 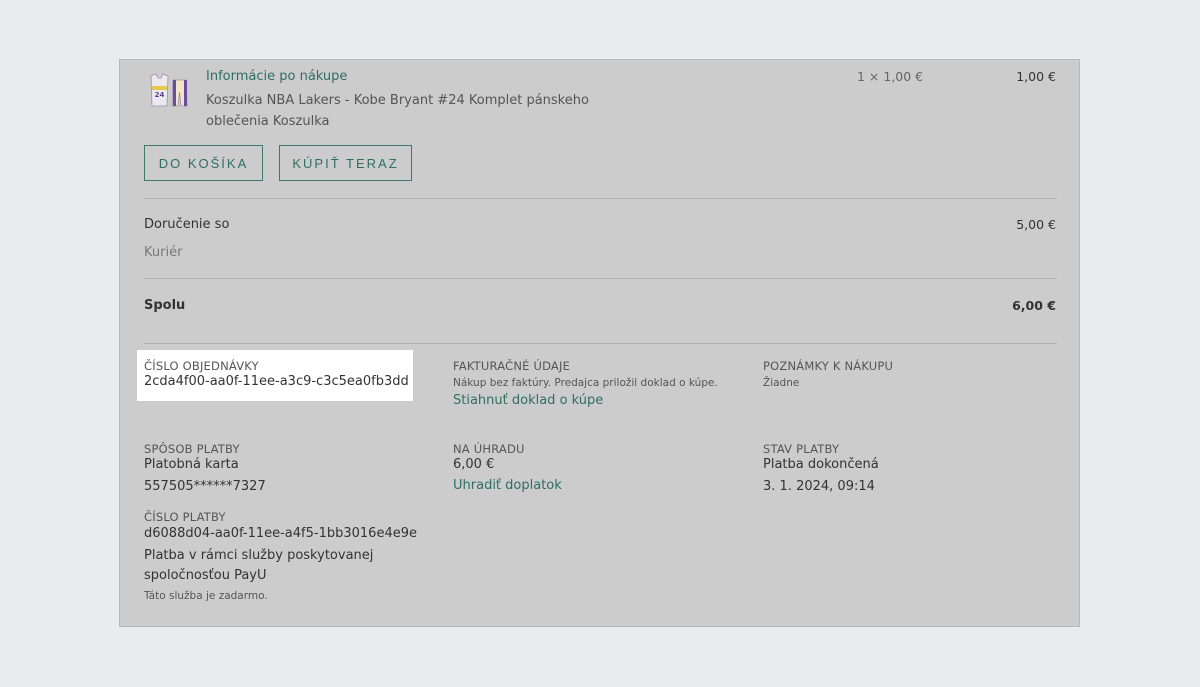 What do you see at coordinates (276, 76) in the screenshot?
I see `product-title: Informácie po nákupe` at bounding box center [276, 76].